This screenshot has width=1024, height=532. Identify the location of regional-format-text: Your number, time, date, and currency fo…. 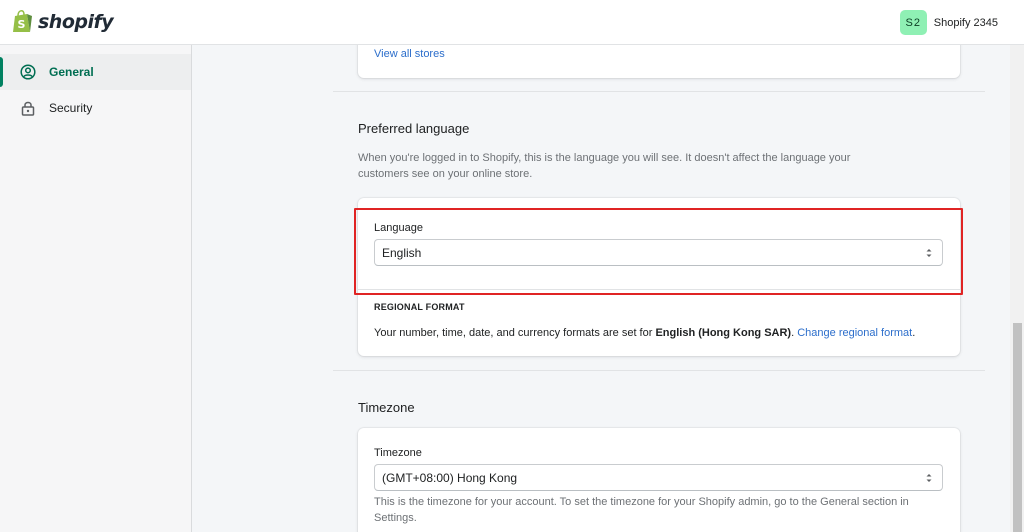
(644, 333).